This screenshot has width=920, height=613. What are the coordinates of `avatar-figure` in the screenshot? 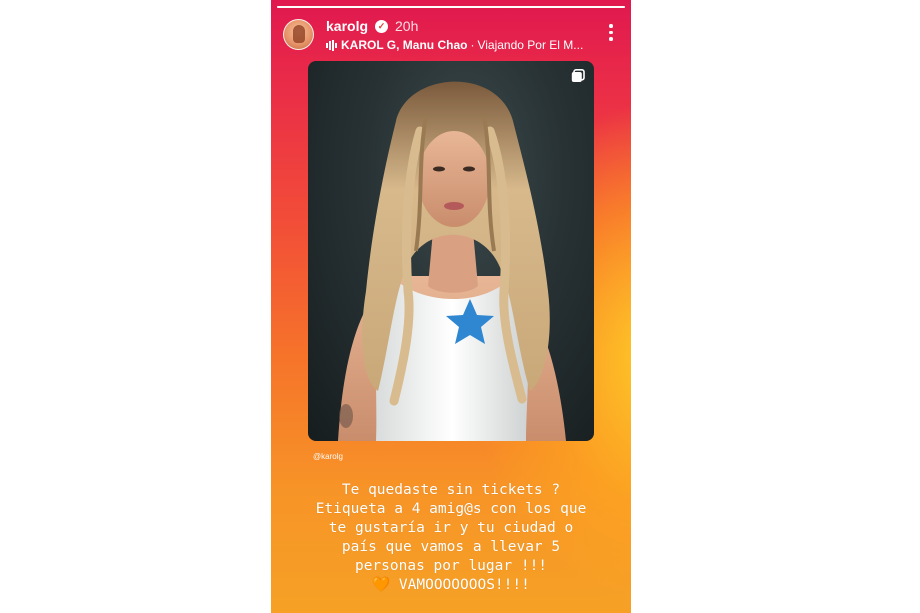 It's located at (299, 34).